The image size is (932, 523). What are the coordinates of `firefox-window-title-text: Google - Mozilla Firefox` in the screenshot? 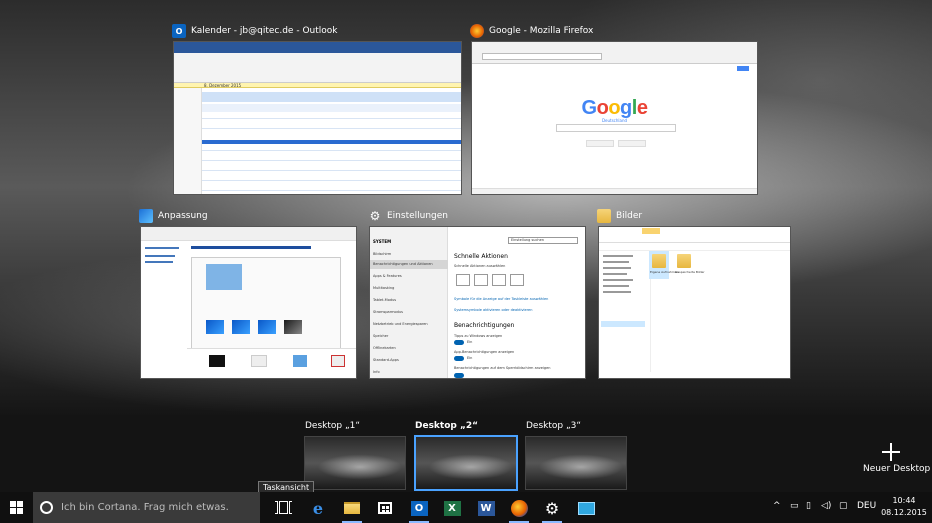 It's located at (541, 31).